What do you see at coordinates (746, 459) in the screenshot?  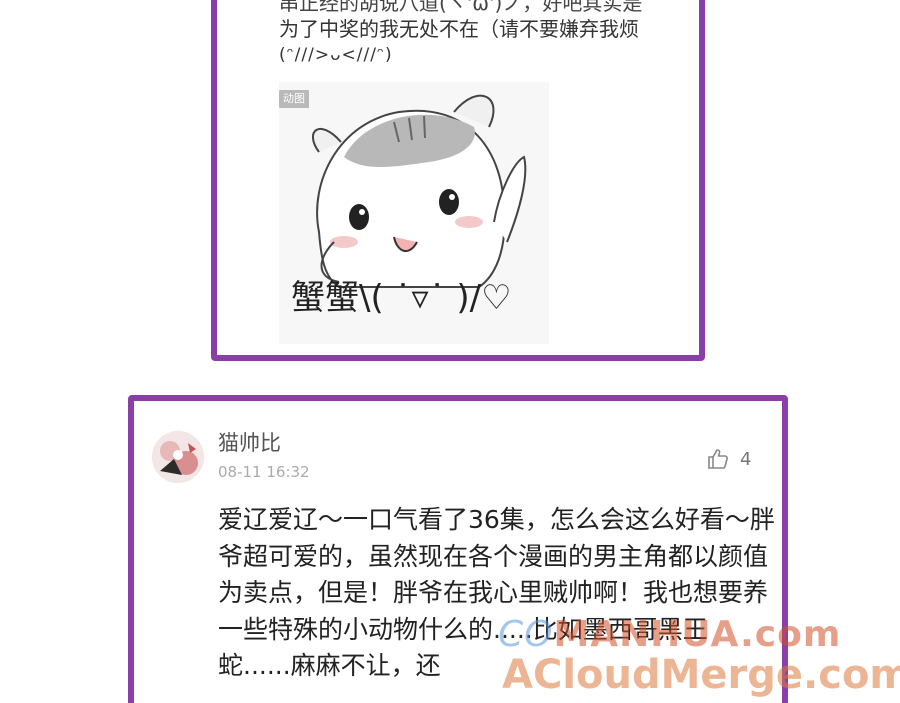 I see `like-count: 4` at bounding box center [746, 459].